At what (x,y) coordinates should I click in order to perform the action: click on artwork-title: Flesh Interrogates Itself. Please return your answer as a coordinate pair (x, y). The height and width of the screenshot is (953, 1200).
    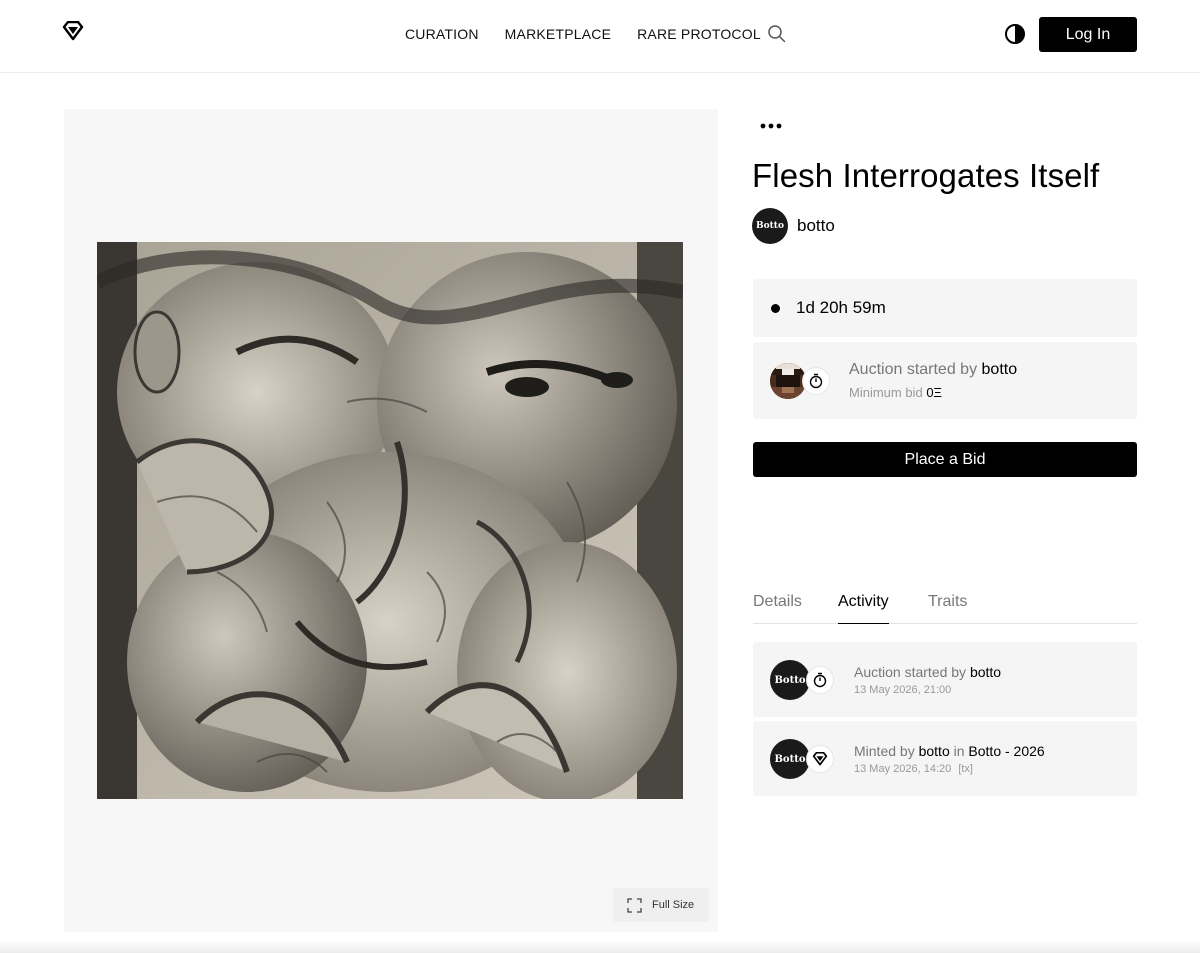
    Looking at the image, I should click on (926, 175).